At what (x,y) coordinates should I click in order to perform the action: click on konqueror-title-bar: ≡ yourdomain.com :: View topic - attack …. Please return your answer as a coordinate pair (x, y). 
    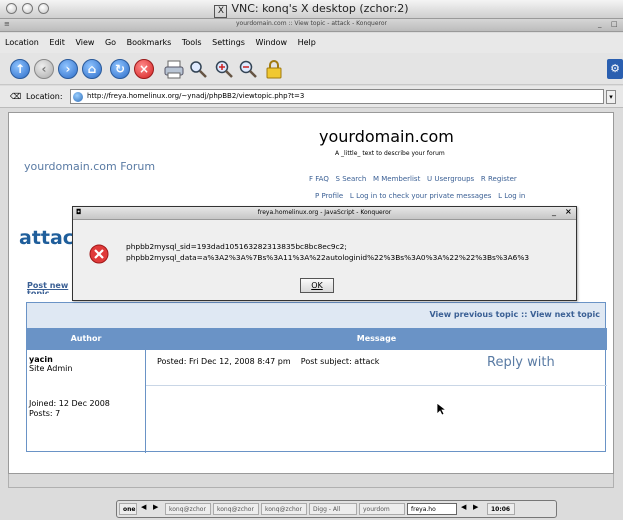
    Looking at the image, I should click on (311, 25).